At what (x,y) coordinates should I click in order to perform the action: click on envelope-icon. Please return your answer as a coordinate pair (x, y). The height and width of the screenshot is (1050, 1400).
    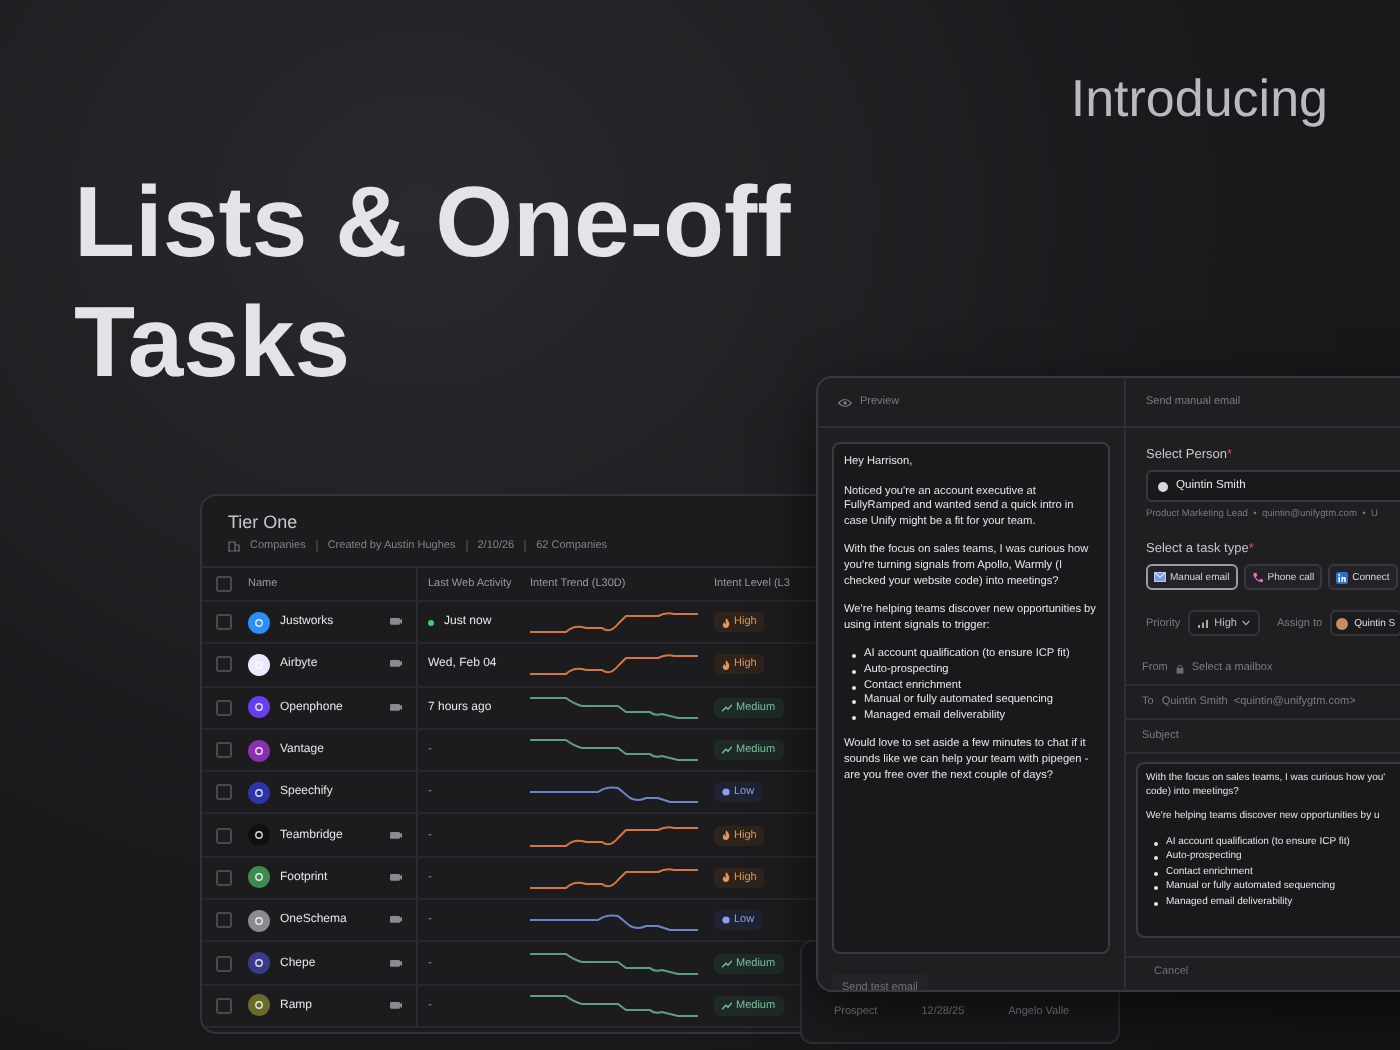
    Looking at the image, I should click on (1160, 577).